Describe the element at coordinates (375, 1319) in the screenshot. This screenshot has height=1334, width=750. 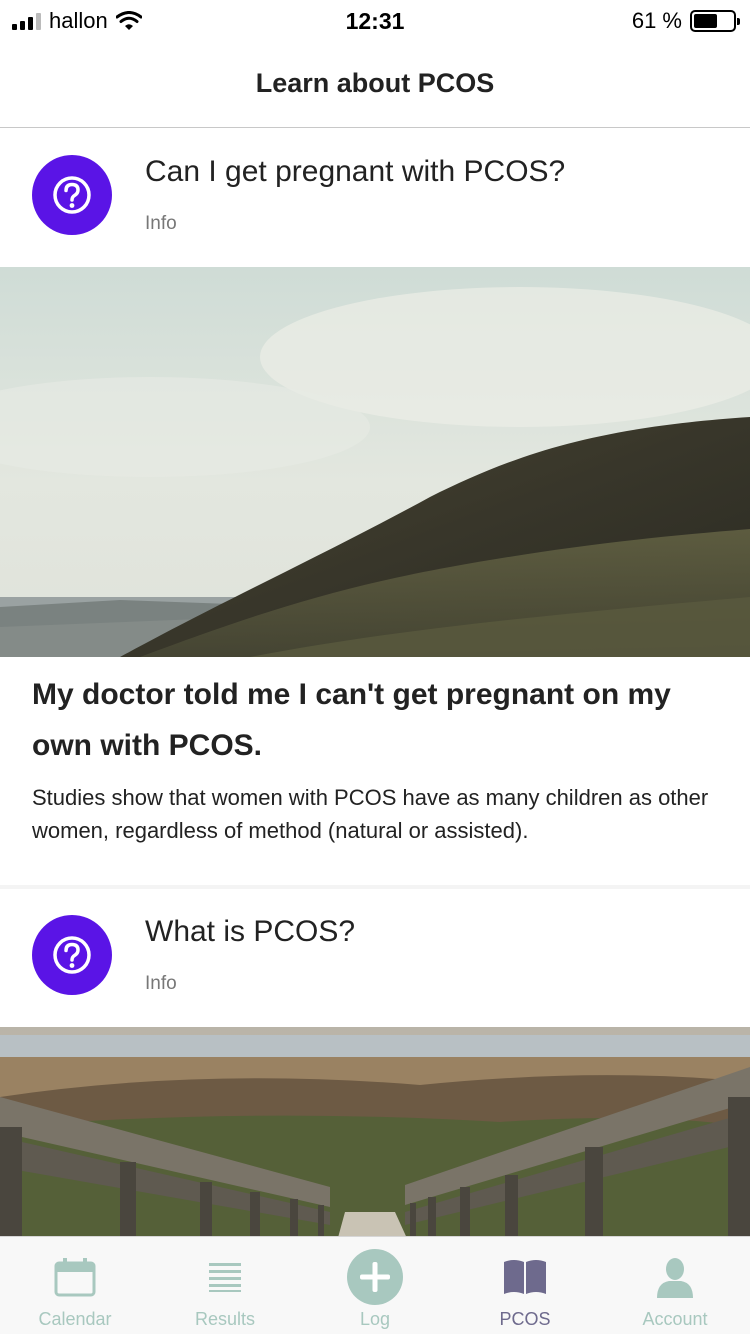
I see `tab-label: Log` at that location.